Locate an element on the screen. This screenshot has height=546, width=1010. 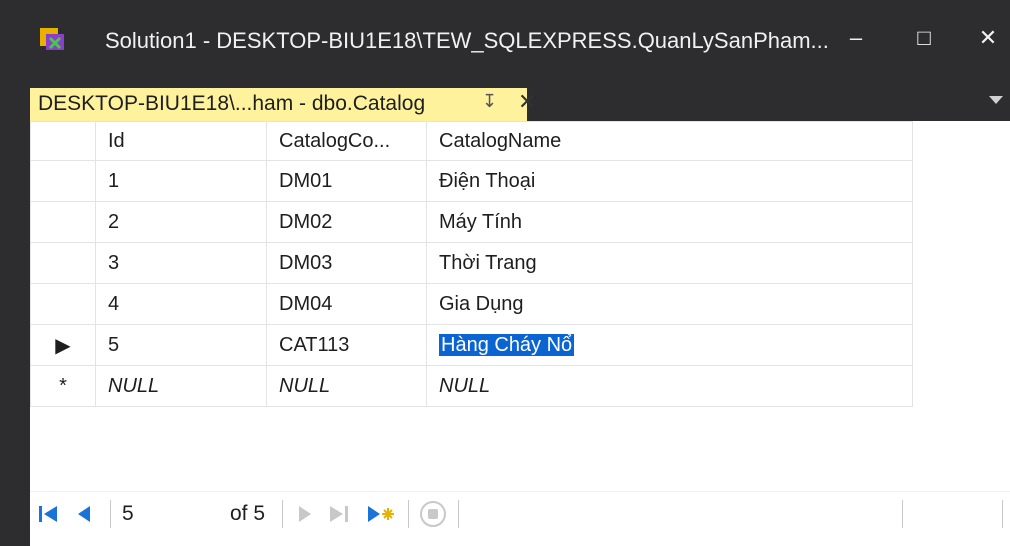
cell-catalog-code: DM01 is located at coordinates (346, 181).